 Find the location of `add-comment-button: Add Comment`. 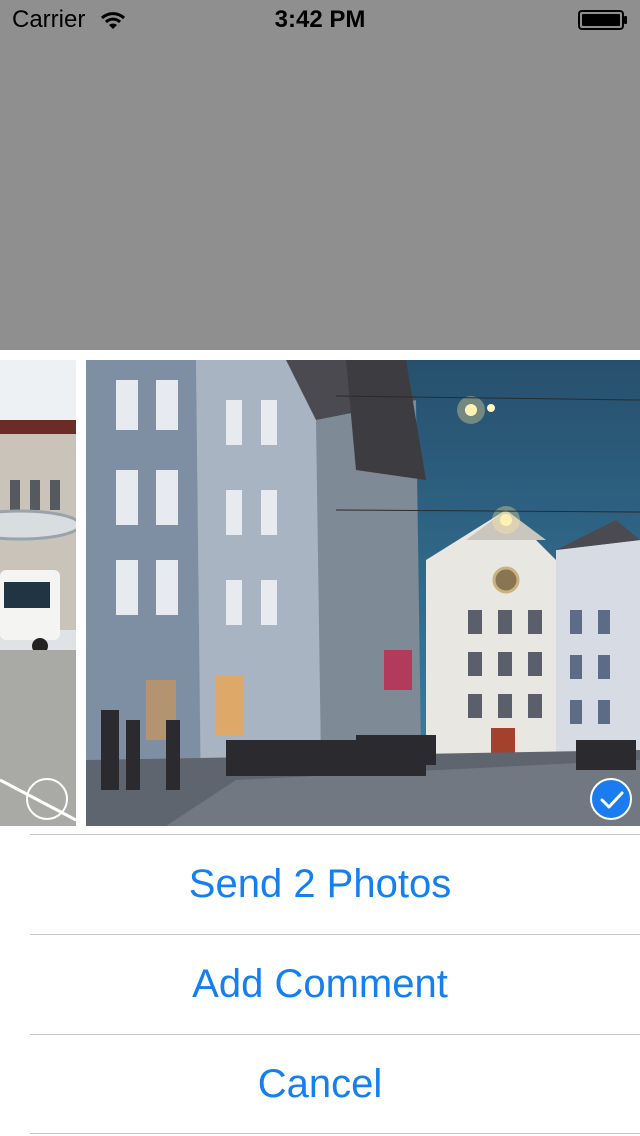

add-comment-button: Add Comment is located at coordinates (320, 984).